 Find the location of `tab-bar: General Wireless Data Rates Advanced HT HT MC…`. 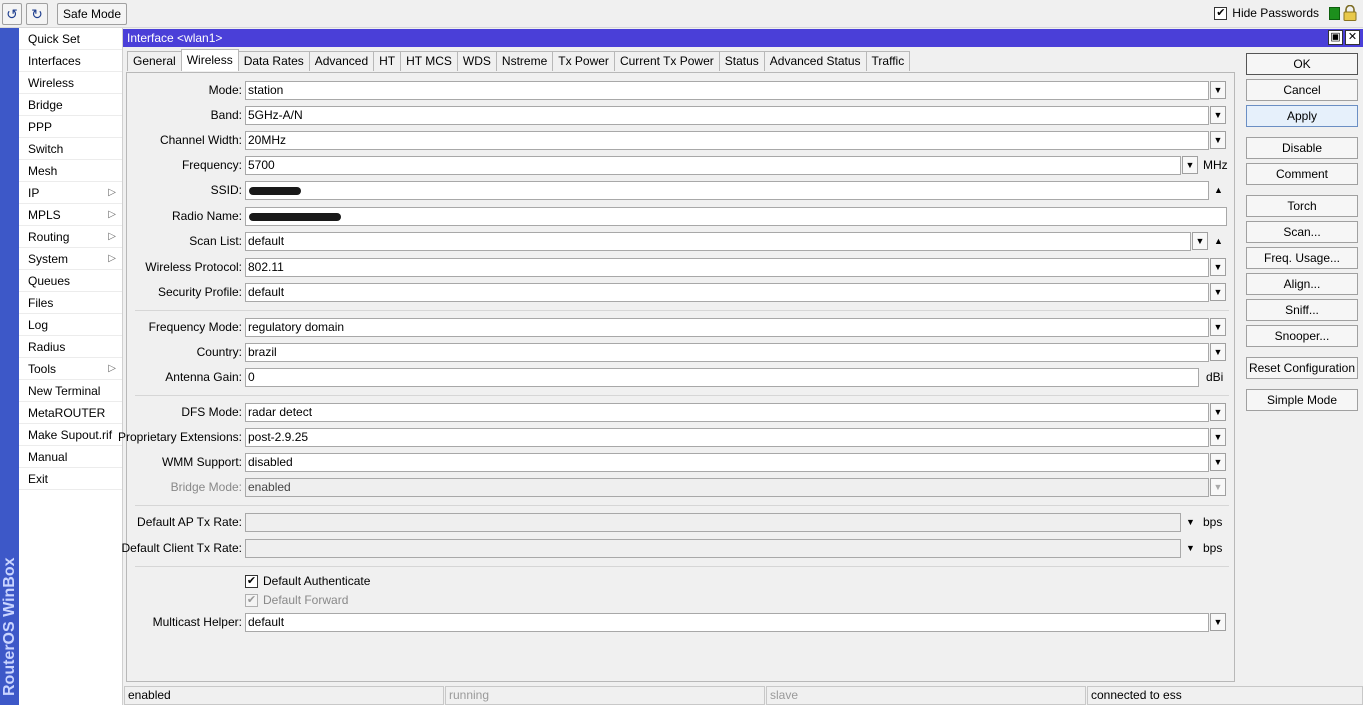

tab-bar: General Wireless Data Rates Advanced HT HT MC… is located at coordinates (519, 60).